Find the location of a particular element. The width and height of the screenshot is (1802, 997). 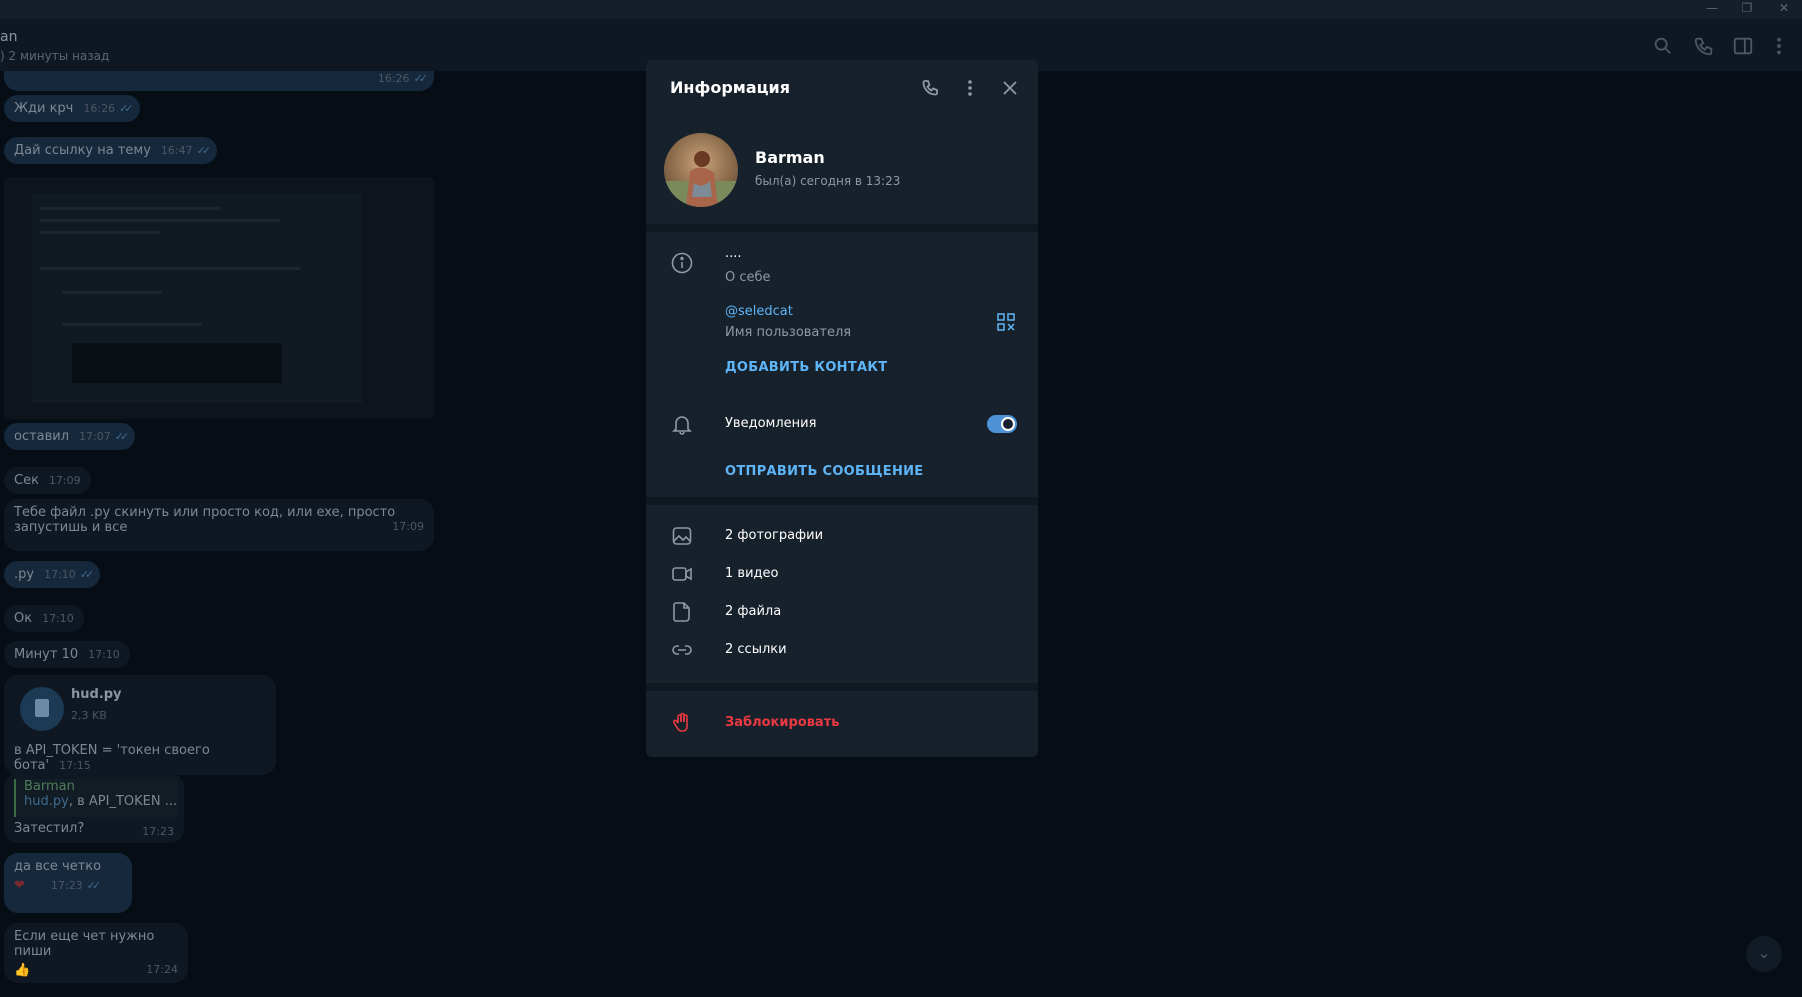

block-hand-icon is located at coordinates (682, 723).